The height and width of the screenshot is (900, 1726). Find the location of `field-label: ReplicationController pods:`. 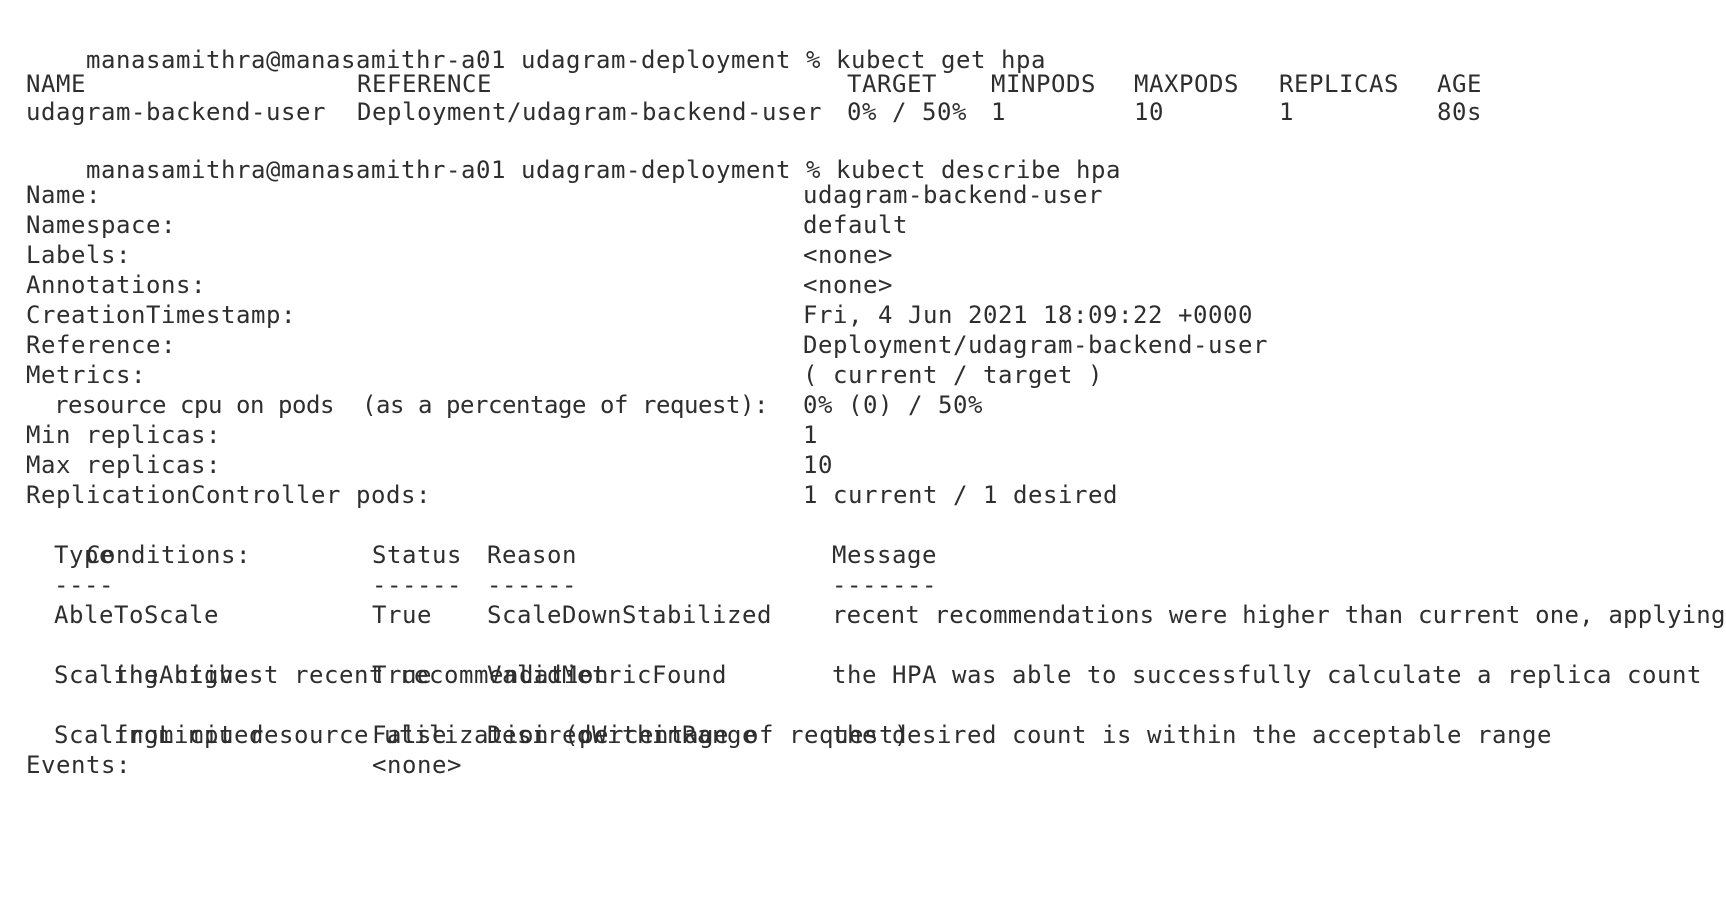

field-label: ReplicationController pods: is located at coordinates (228, 495).